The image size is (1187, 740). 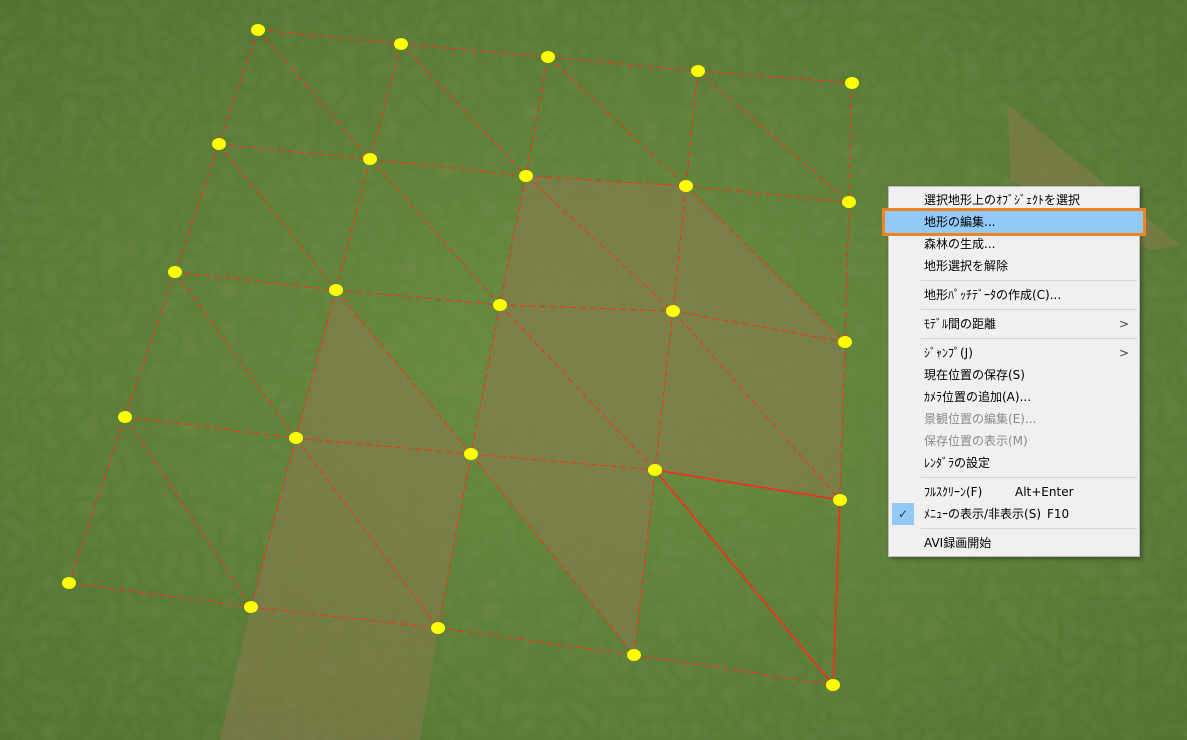 I want to click on menu-item-show-saved-positions: 保存位置の表示(M), so click(x=1014, y=441).